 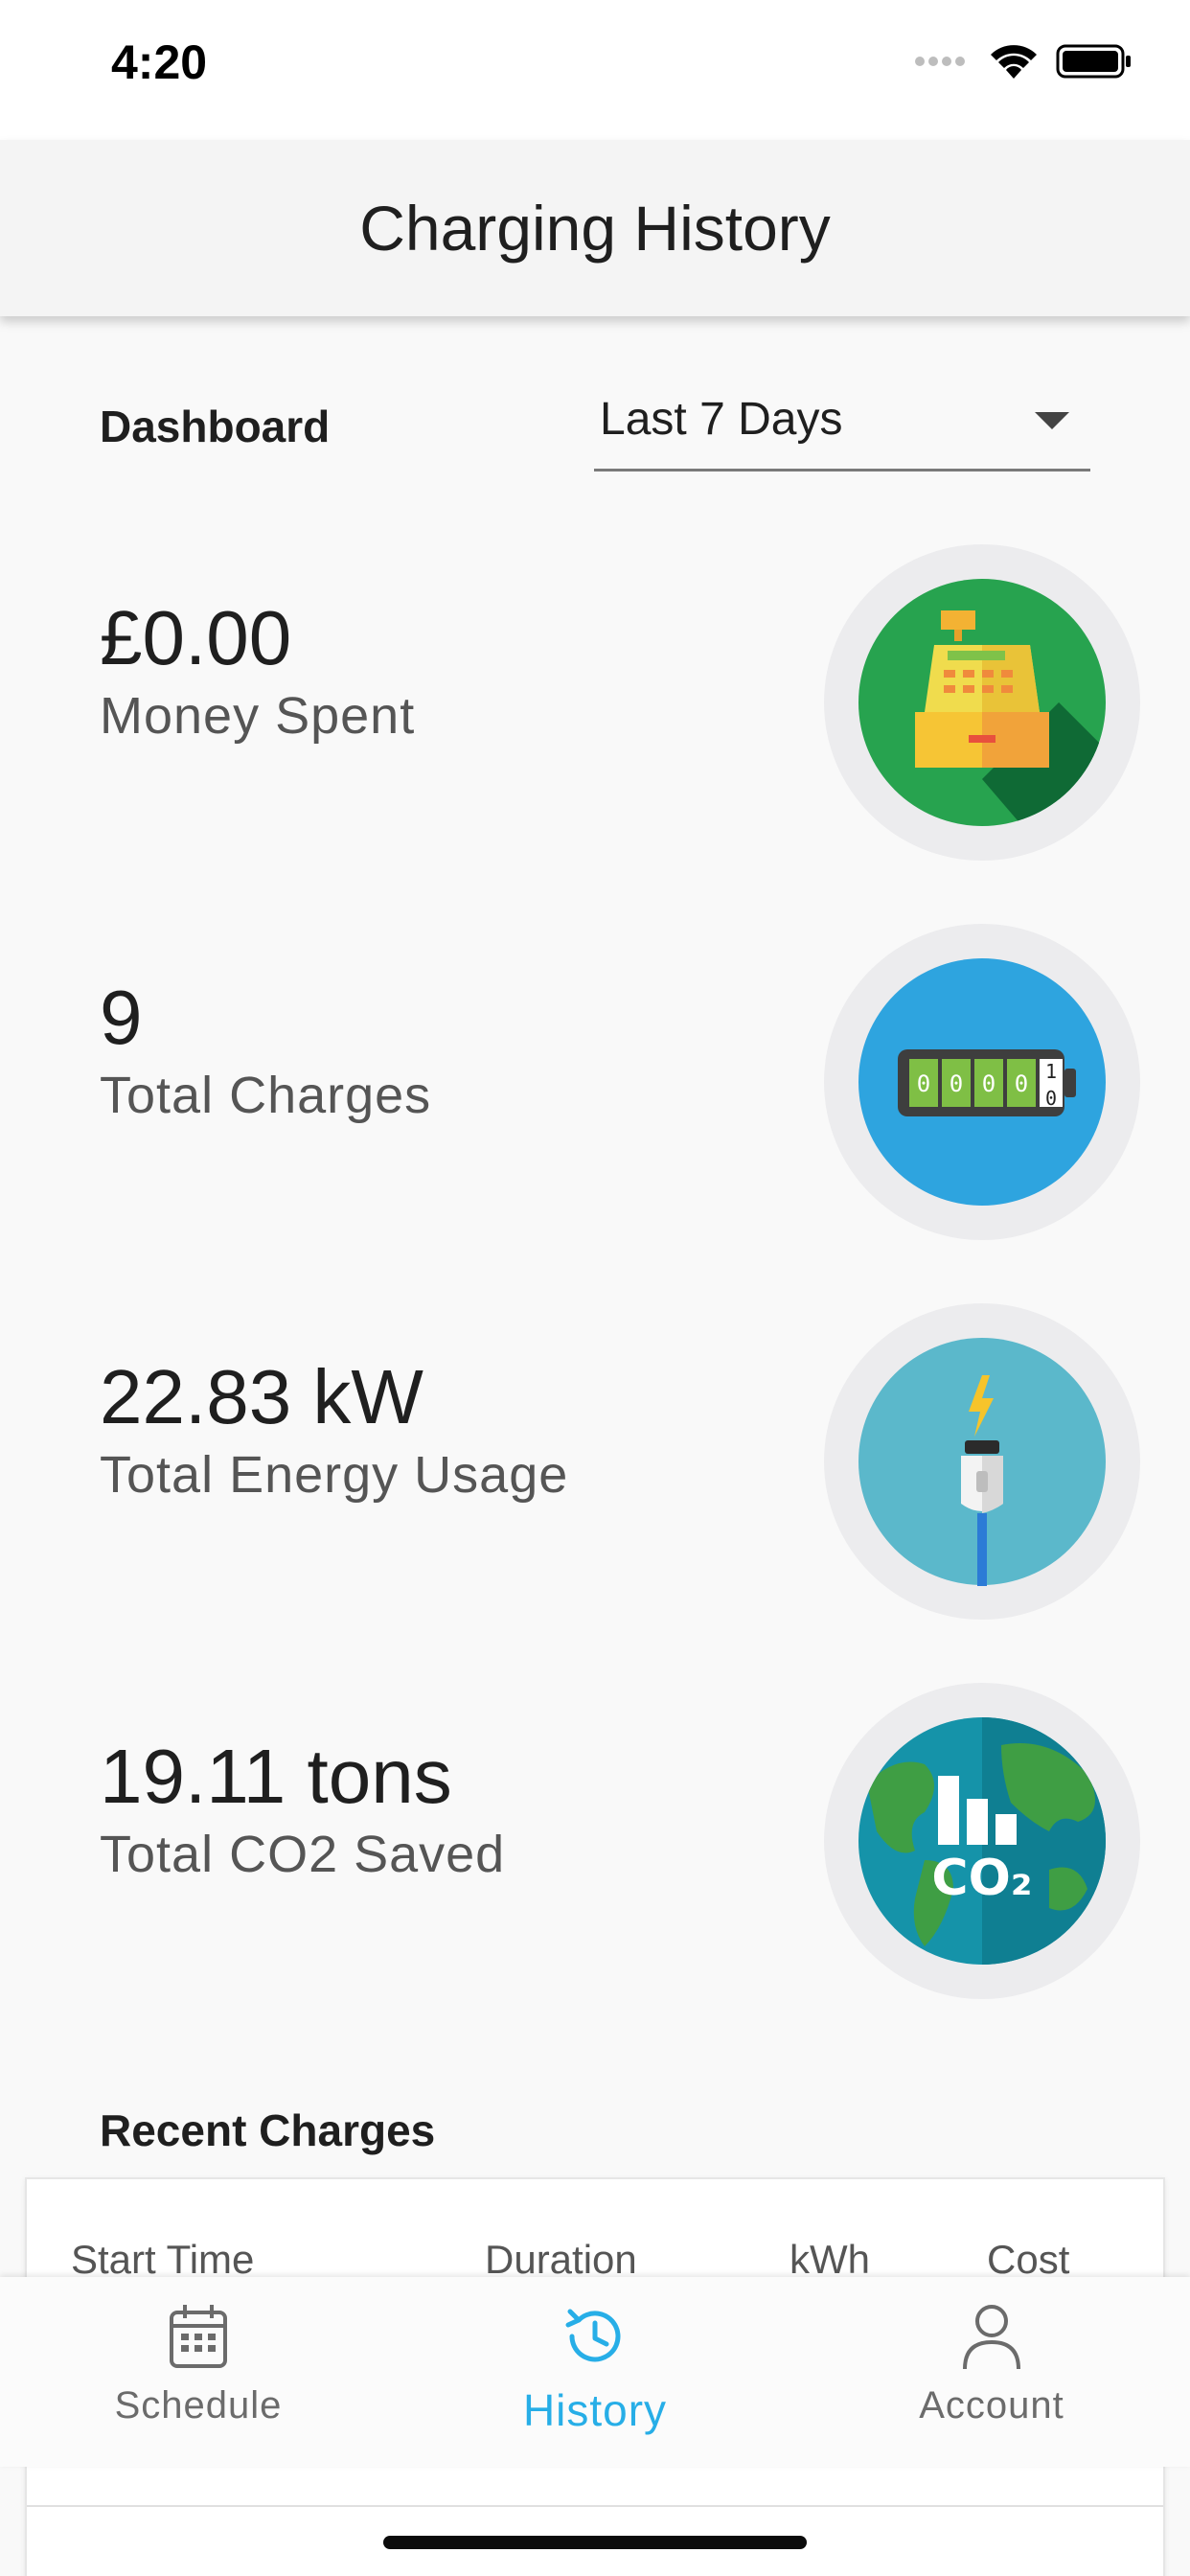 I want to click on tab-history: History, so click(x=595, y=2372).